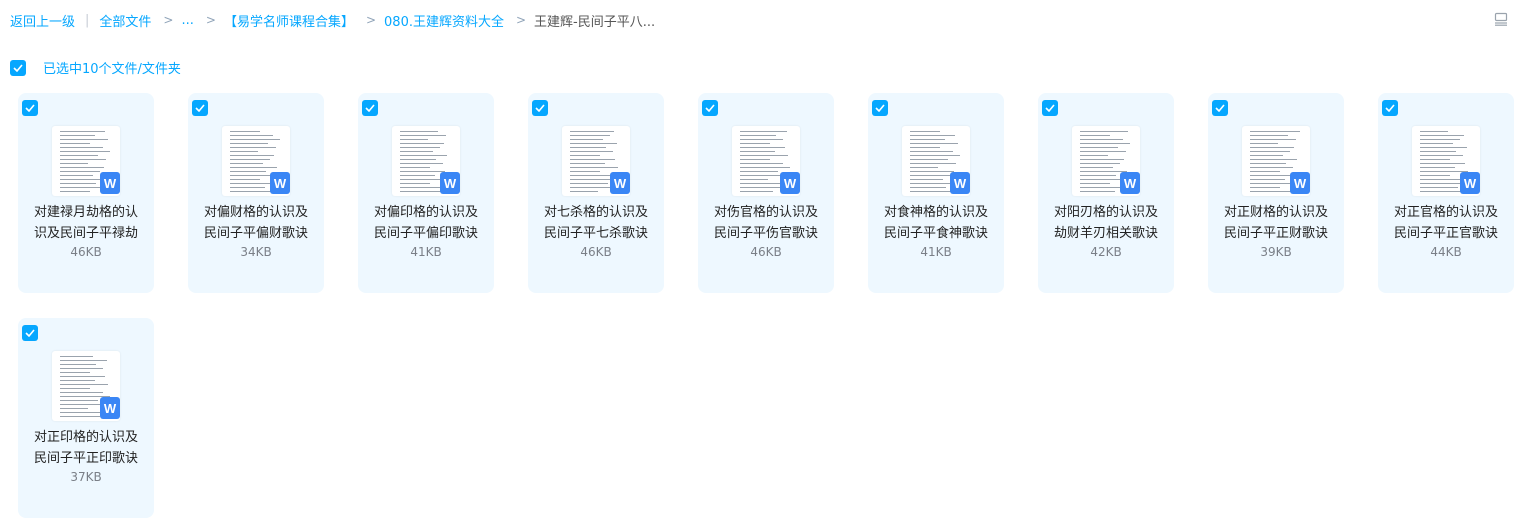 This screenshot has width=1521, height=518. What do you see at coordinates (86, 477) in the screenshot?
I see `file-size: 37KB` at bounding box center [86, 477].